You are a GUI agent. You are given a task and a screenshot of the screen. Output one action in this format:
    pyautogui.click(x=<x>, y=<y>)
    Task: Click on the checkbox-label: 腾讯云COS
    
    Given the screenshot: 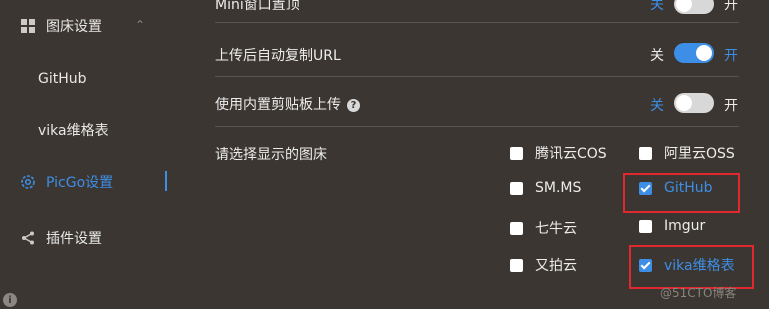 What is the action you would take?
    pyautogui.click(x=571, y=154)
    